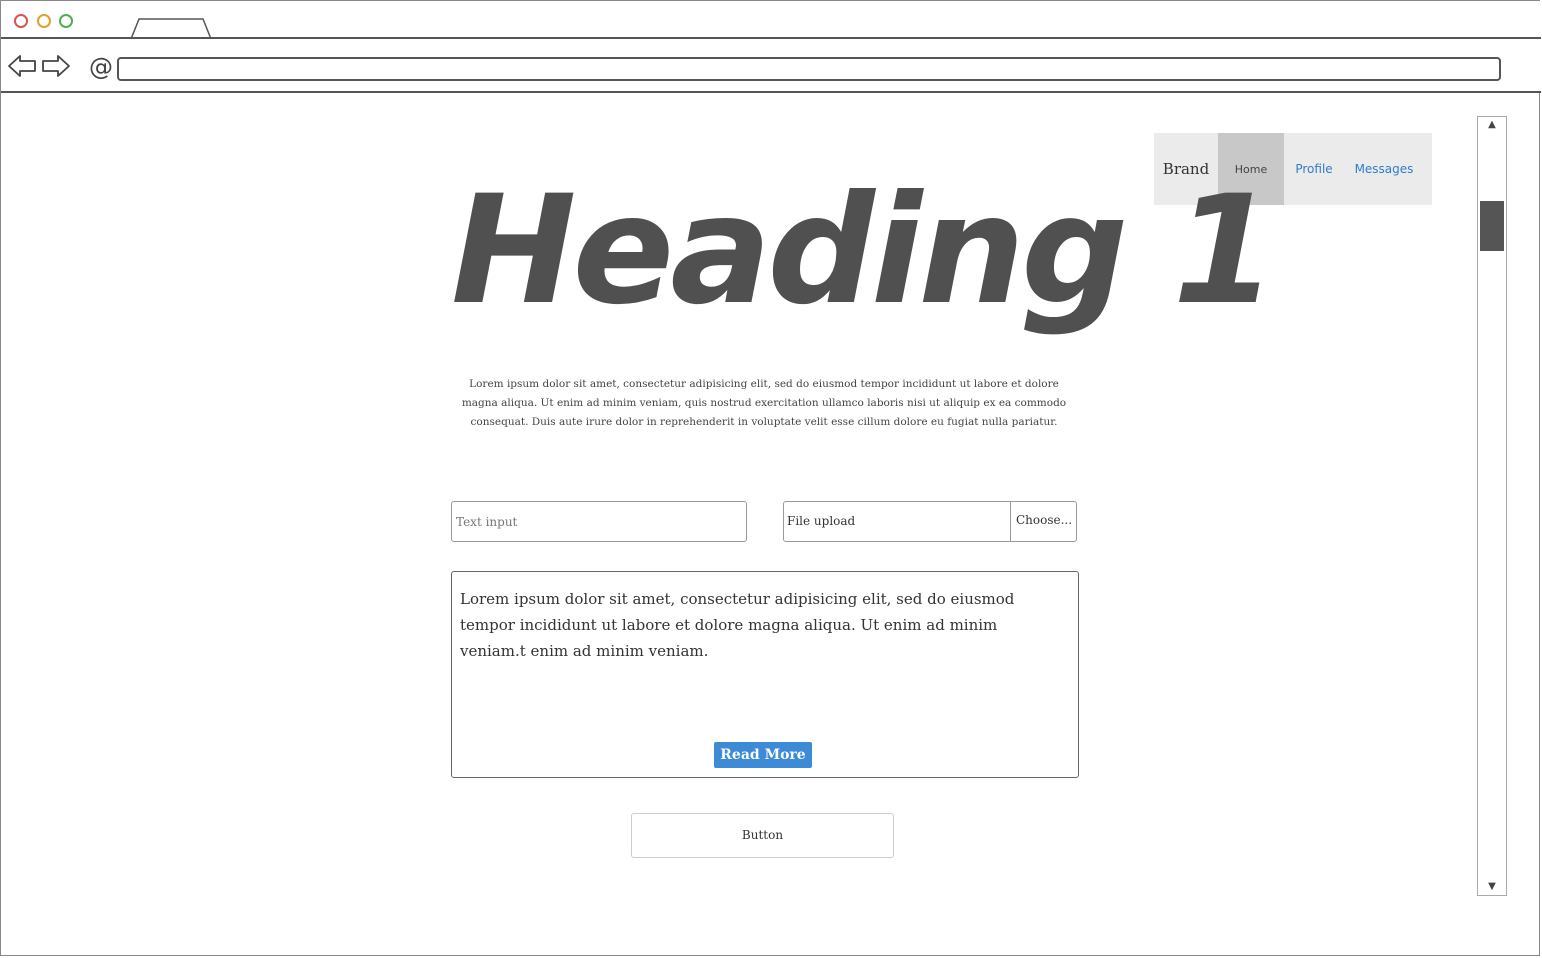 This screenshot has height=958, width=1542. What do you see at coordinates (22, 66) in the screenshot?
I see `back-arrow-icon` at bounding box center [22, 66].